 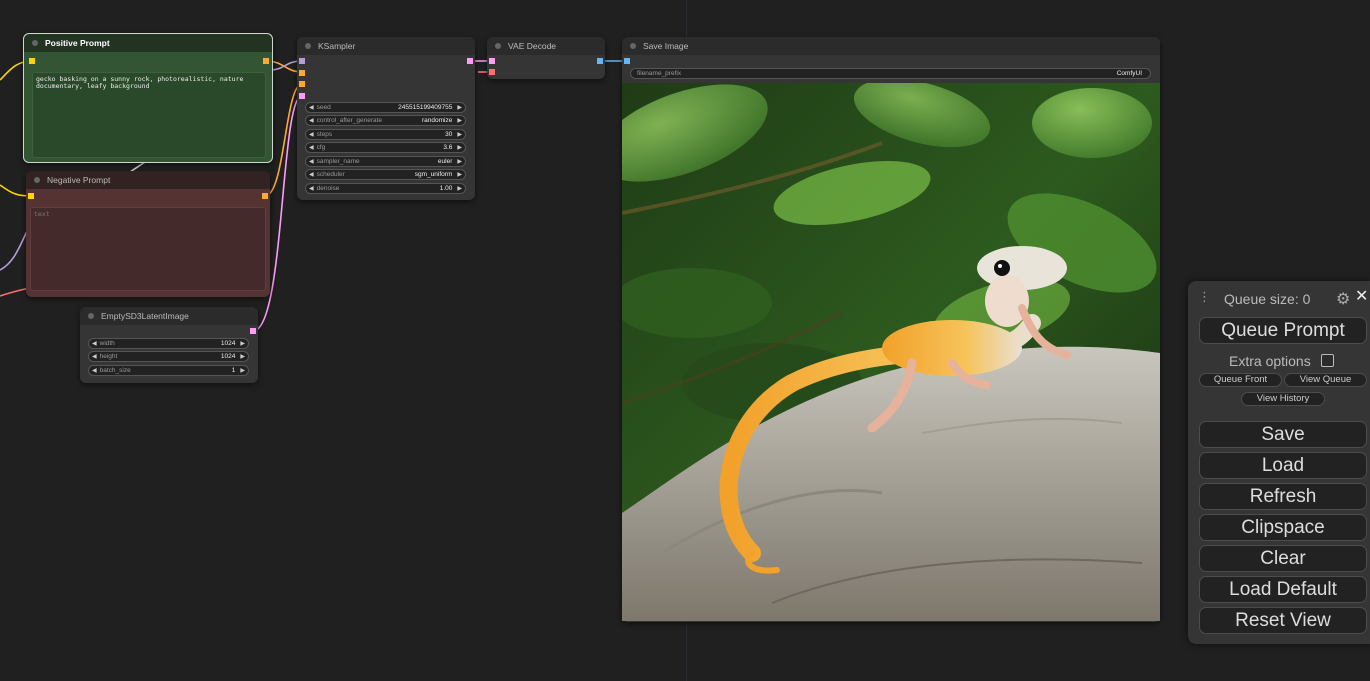 I want to click on vae-output-slot, so click(x=600, y=61).